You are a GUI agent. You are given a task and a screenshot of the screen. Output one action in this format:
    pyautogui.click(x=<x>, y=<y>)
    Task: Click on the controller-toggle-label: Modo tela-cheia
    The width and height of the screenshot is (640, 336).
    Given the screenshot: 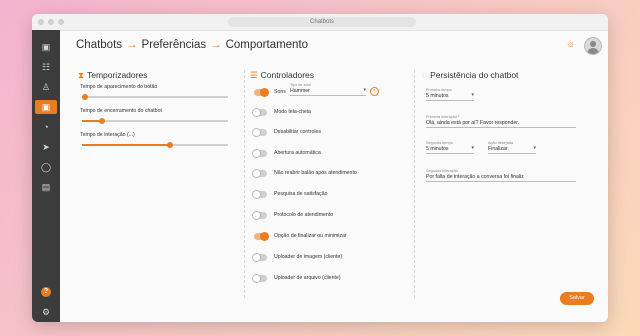 What is the action you would take?
    pyautogui.click(x=292, y=112)
    